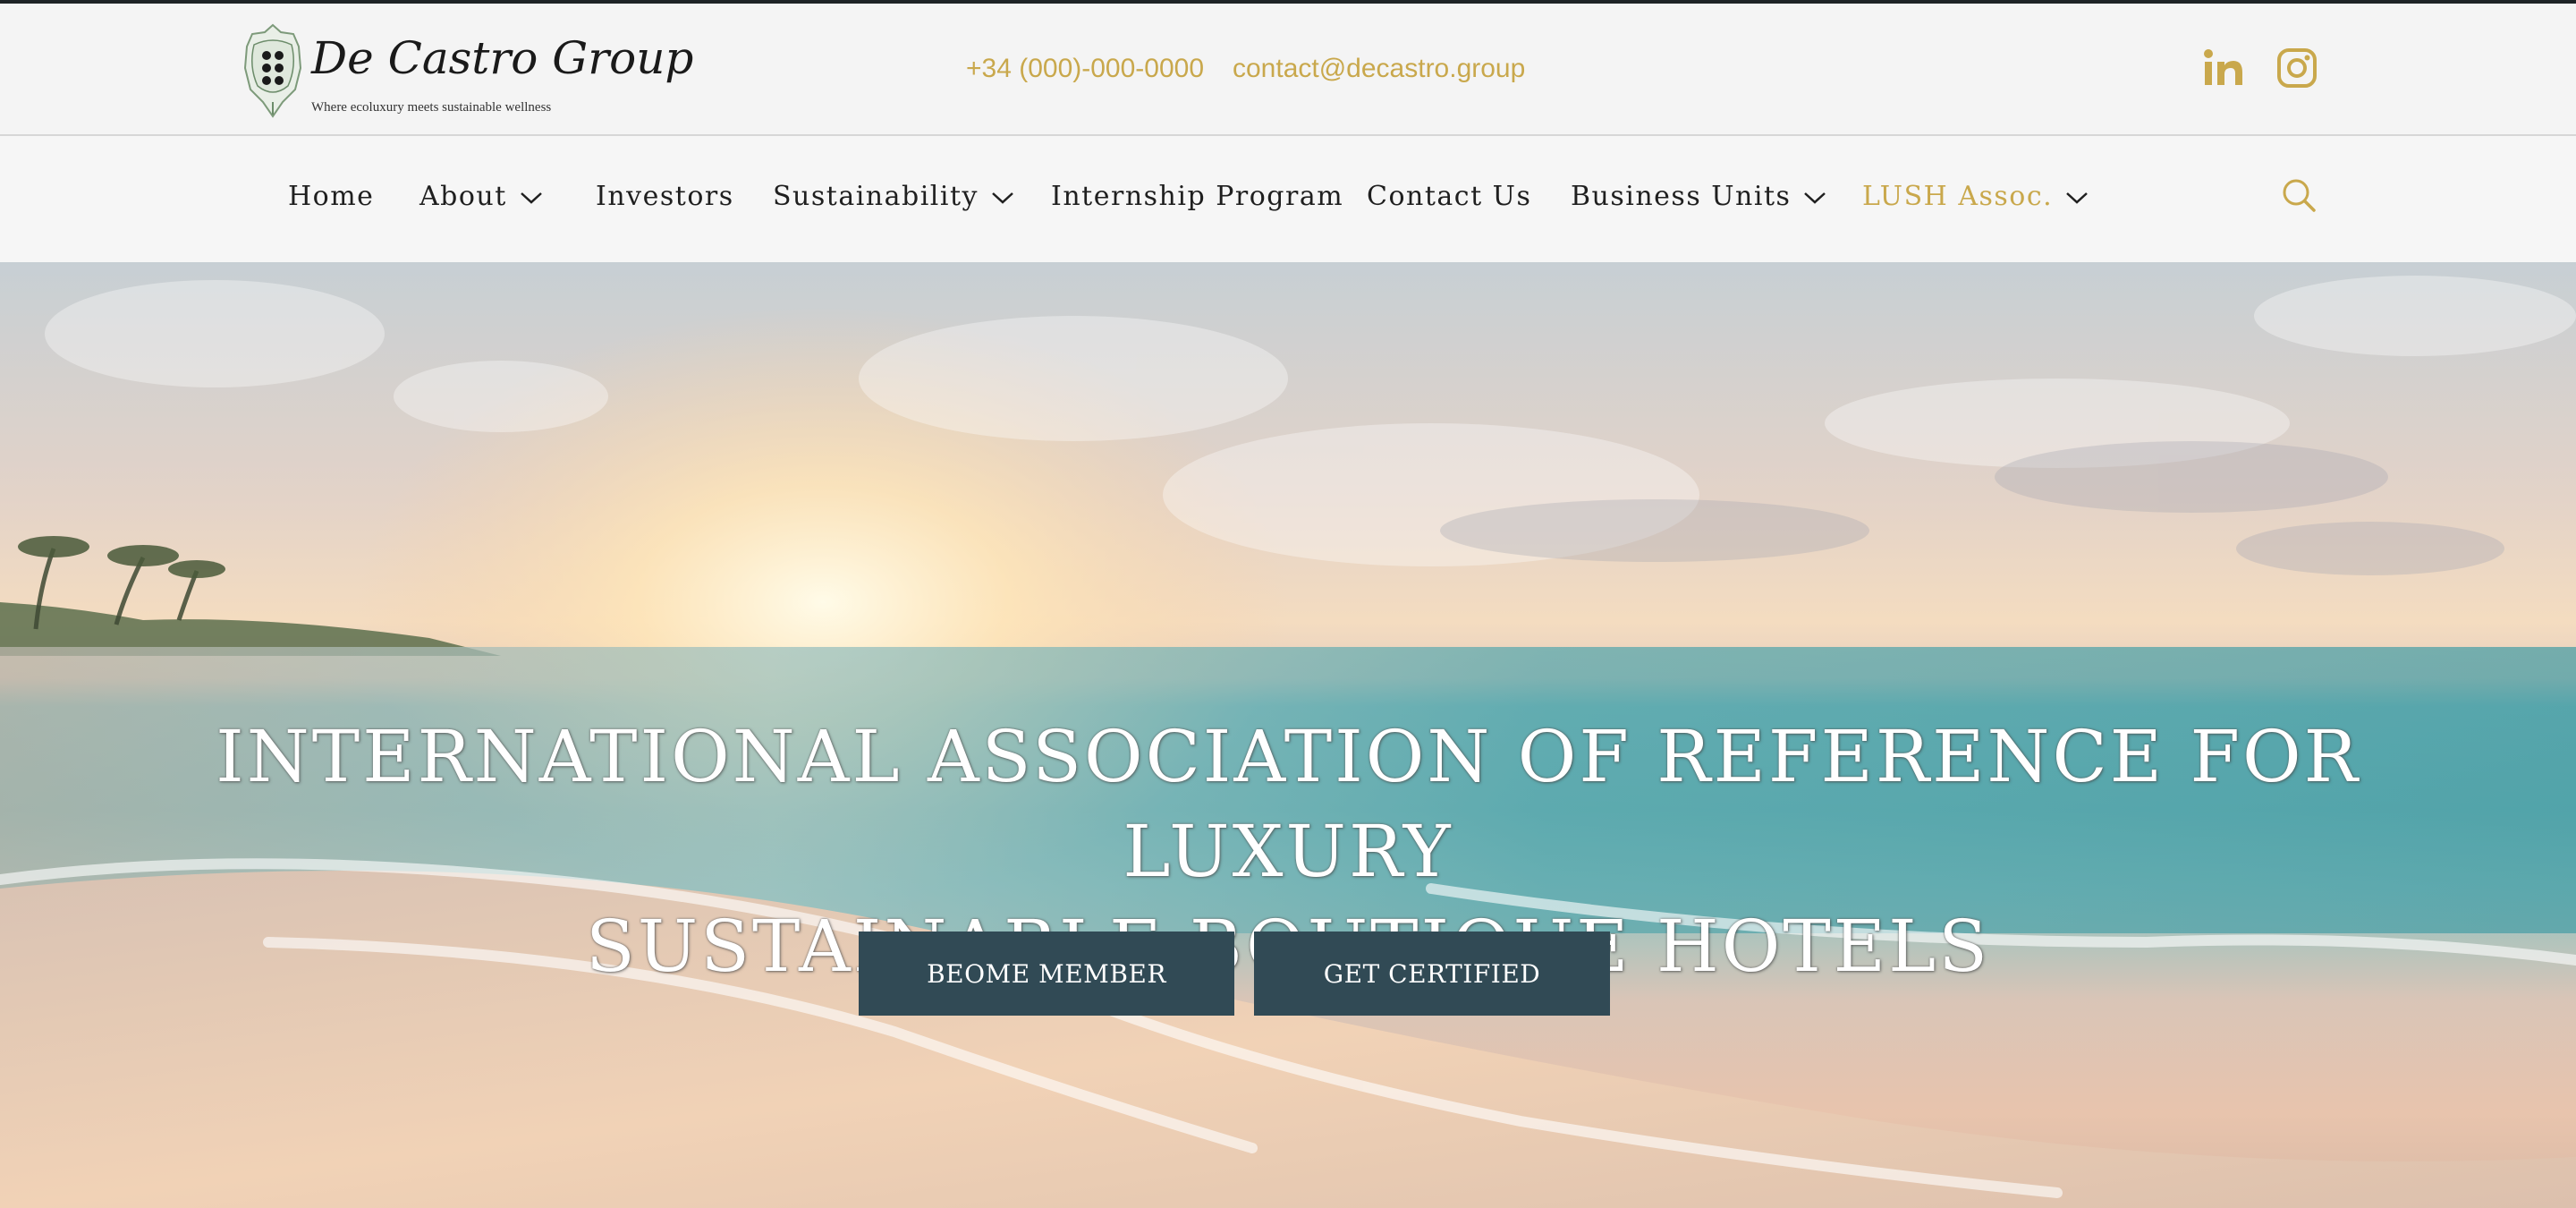  Describe the element at coordinates (1046, 974) in the screenshot. I see `become-member-button: BEOME MEMBER` at that location.